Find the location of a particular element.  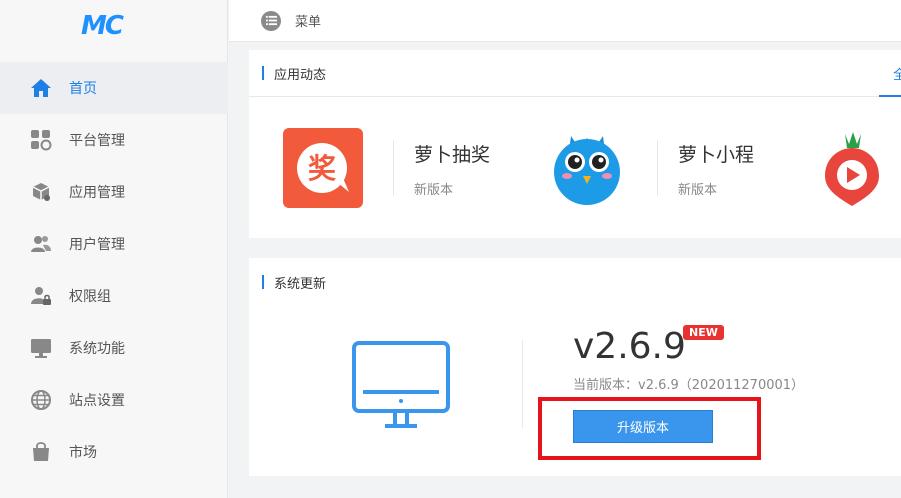

topbar: 菜单 is located at coordinates (565, 21).